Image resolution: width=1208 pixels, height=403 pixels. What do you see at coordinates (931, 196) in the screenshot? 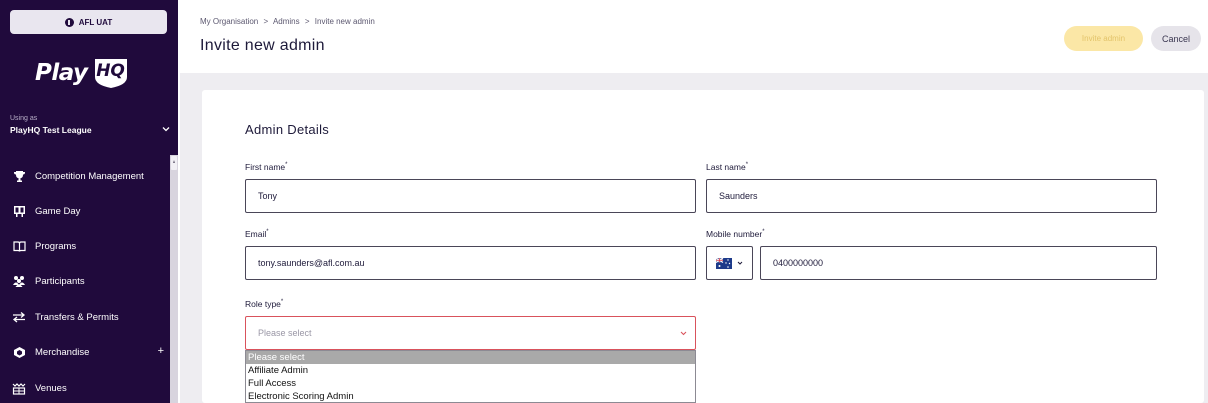
I see `last-name-field: Saunders` at bounding box center [931, 196].